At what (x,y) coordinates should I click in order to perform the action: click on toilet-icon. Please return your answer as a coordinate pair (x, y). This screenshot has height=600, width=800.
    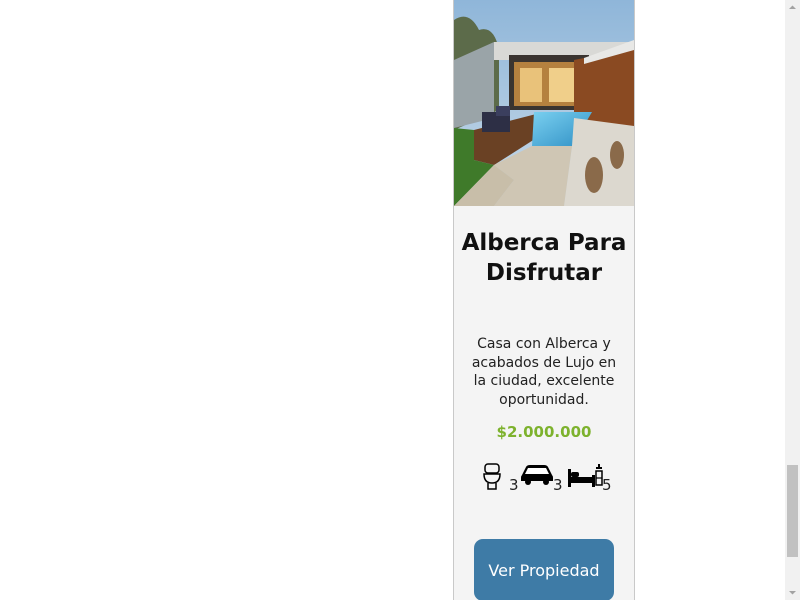
    Looking at the image, I should click on (492, 476).